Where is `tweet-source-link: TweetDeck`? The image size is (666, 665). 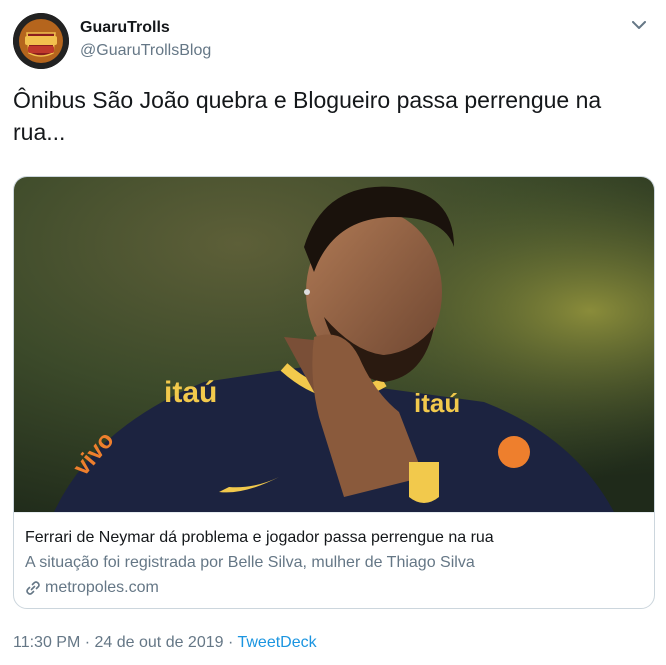 tweet-source-link: TweetDeck is located at coordinates (276, 642).